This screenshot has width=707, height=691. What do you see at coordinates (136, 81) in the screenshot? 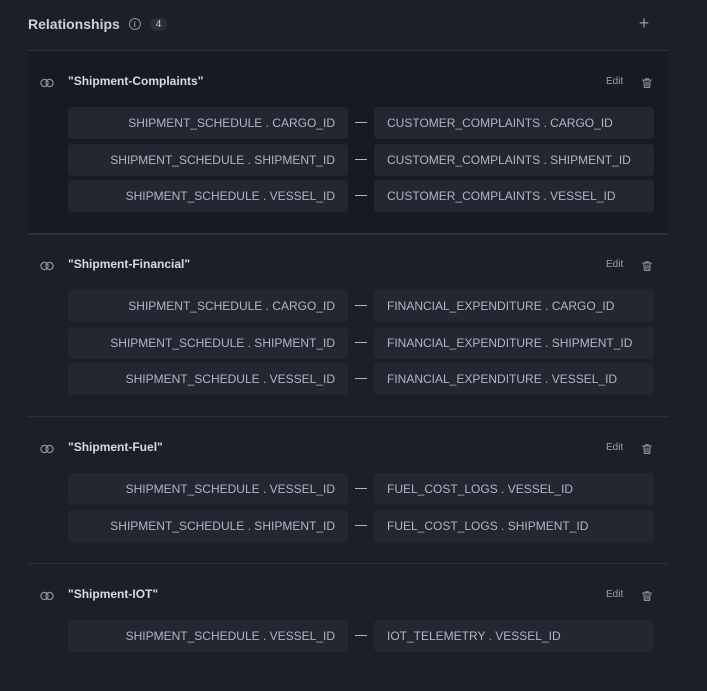
I see `relationship-name: "Shipment-Complaints"` at bounding box center [136, 81].